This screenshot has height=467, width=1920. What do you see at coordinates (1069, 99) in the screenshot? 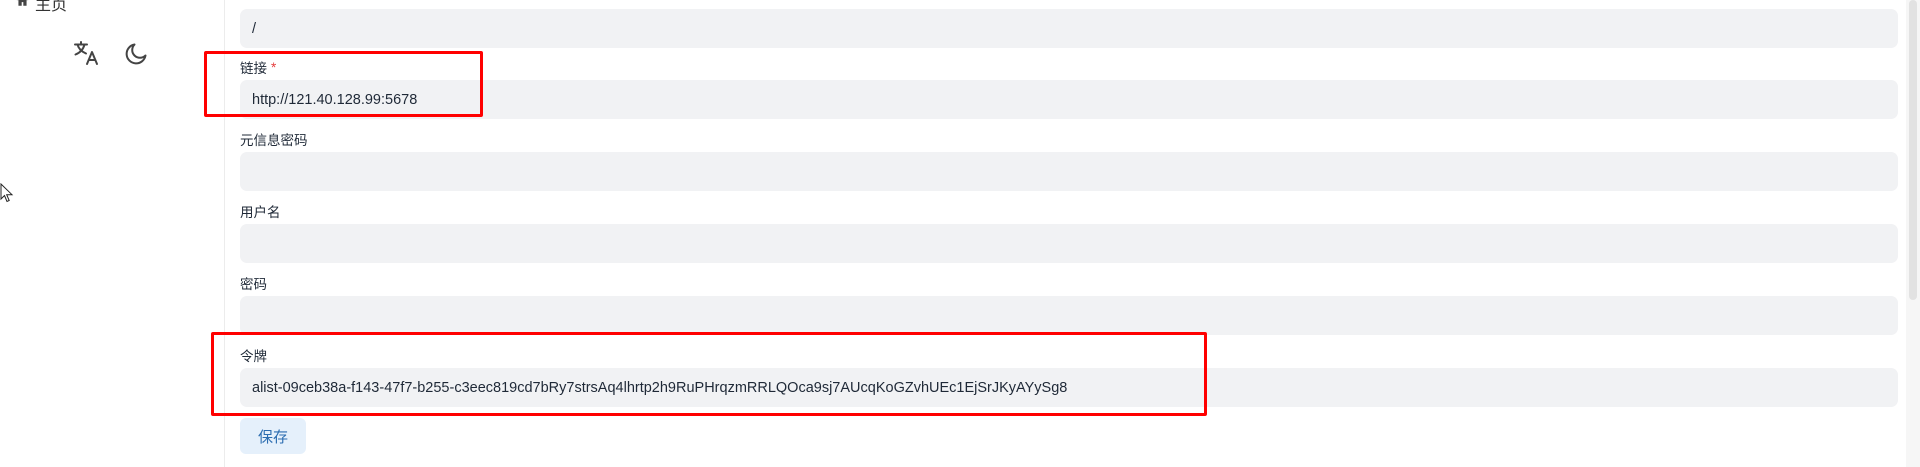
I see `url-input` at bounding box center [1069, 99].